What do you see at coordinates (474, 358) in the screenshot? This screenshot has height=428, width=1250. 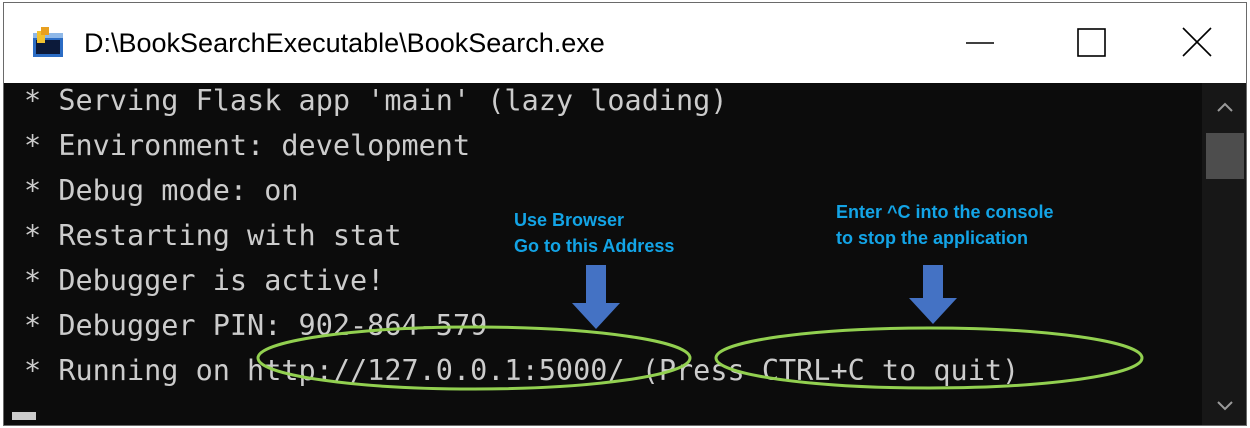 I see `address-highlight-ellipse` at bounding box center [474, 358].